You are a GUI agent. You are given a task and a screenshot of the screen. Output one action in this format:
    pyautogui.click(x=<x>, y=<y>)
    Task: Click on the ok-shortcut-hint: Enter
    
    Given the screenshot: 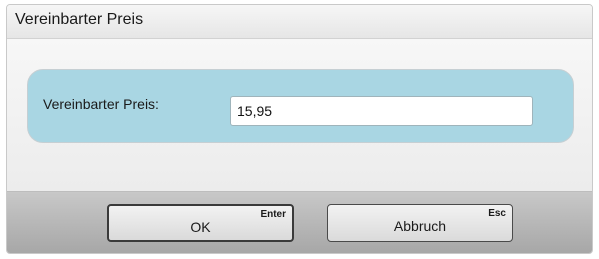 What is the action you would take?
    pyautogui.click(x=273, y=214)
    